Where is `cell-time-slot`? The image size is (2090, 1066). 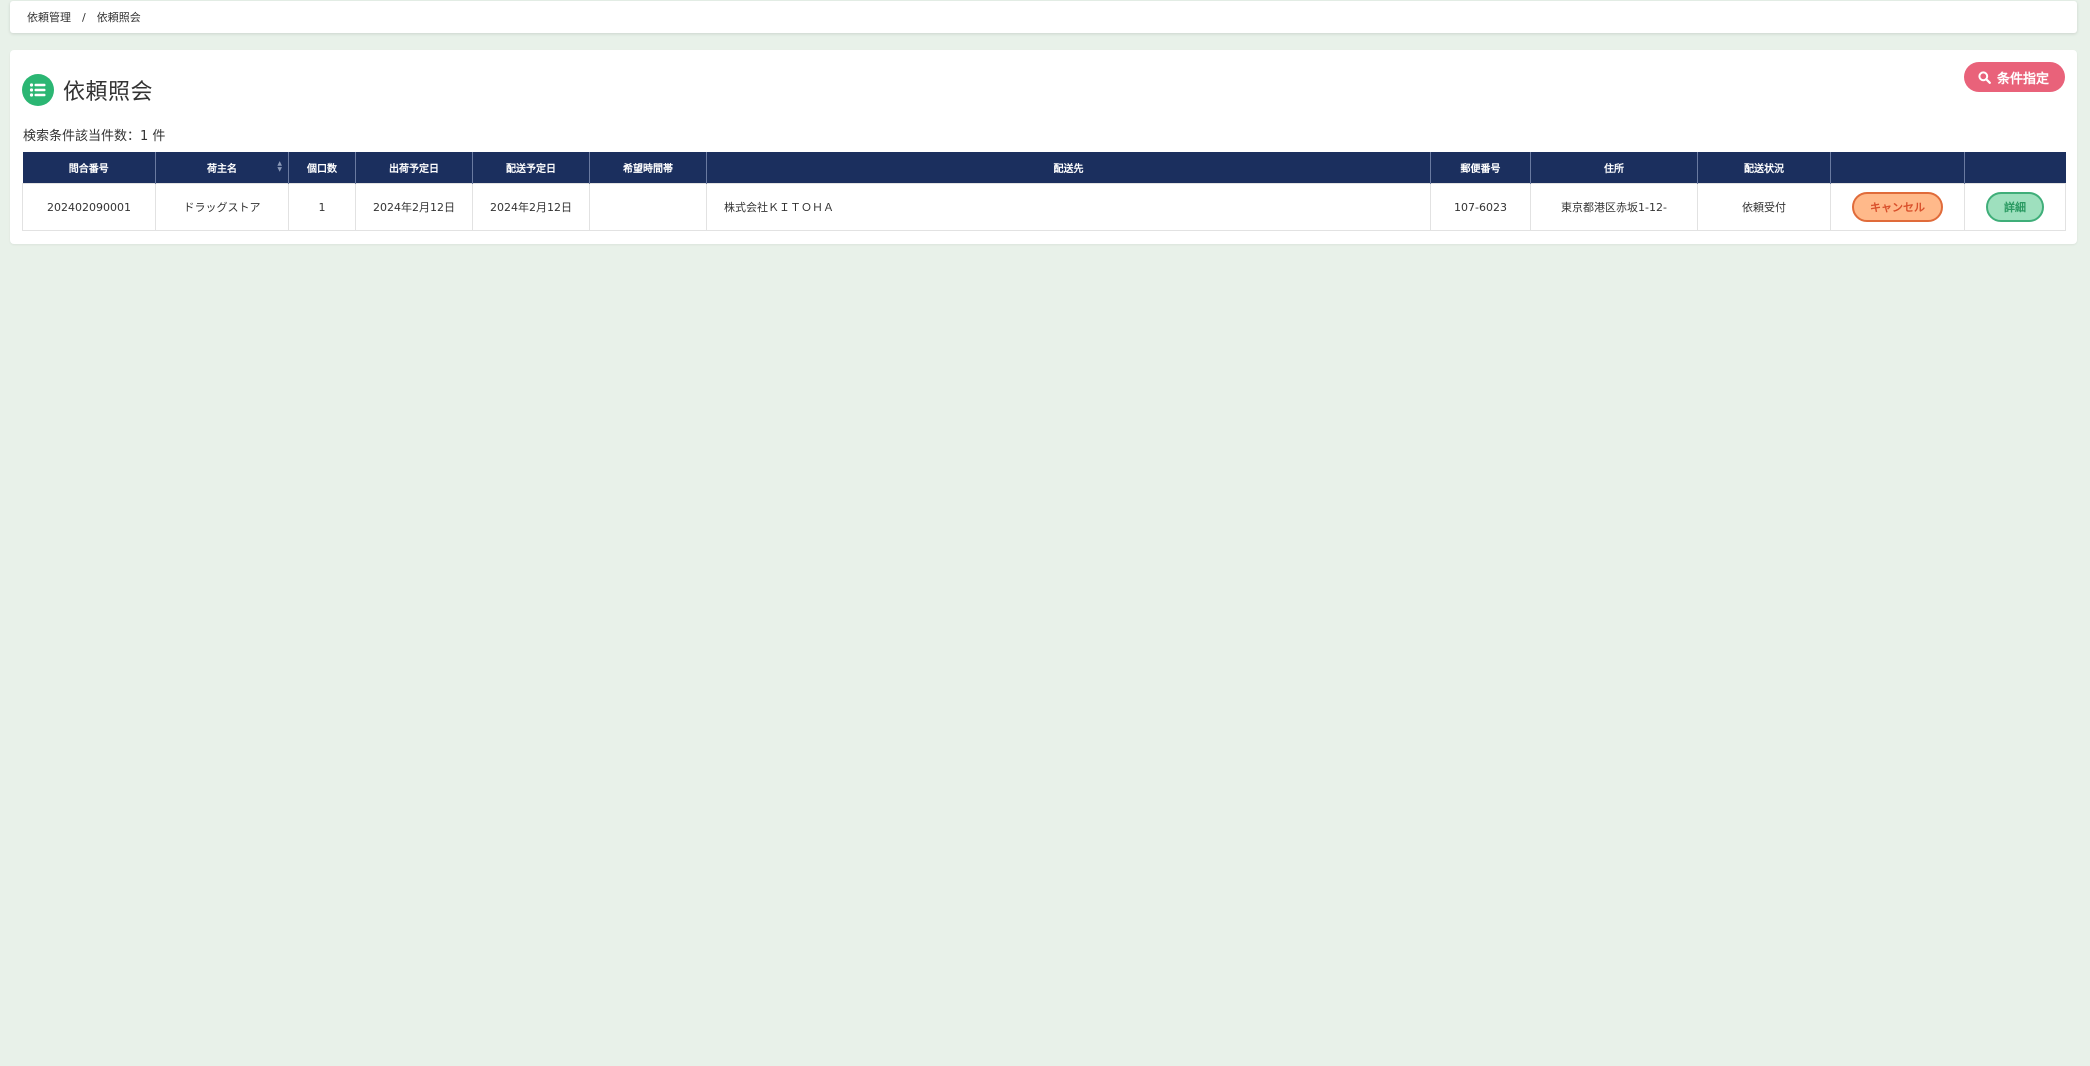
cell-time-slot is located at coordinates (648, 207).